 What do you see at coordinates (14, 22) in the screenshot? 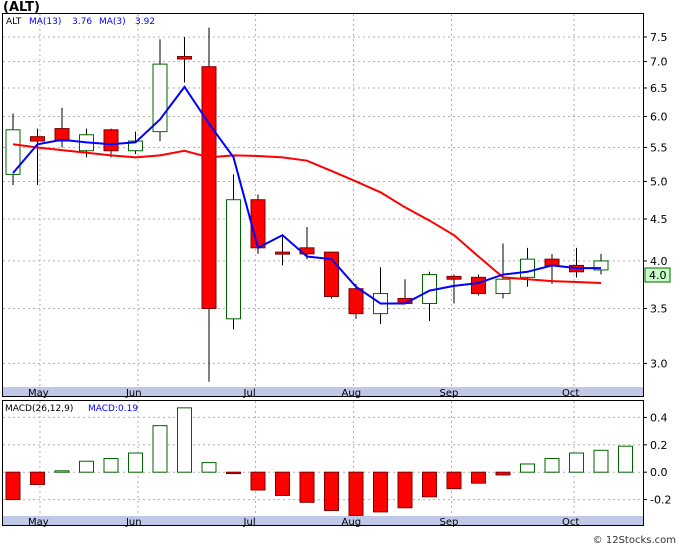
I see `legend-ticker: ALT` at bounding box center [14, 22].